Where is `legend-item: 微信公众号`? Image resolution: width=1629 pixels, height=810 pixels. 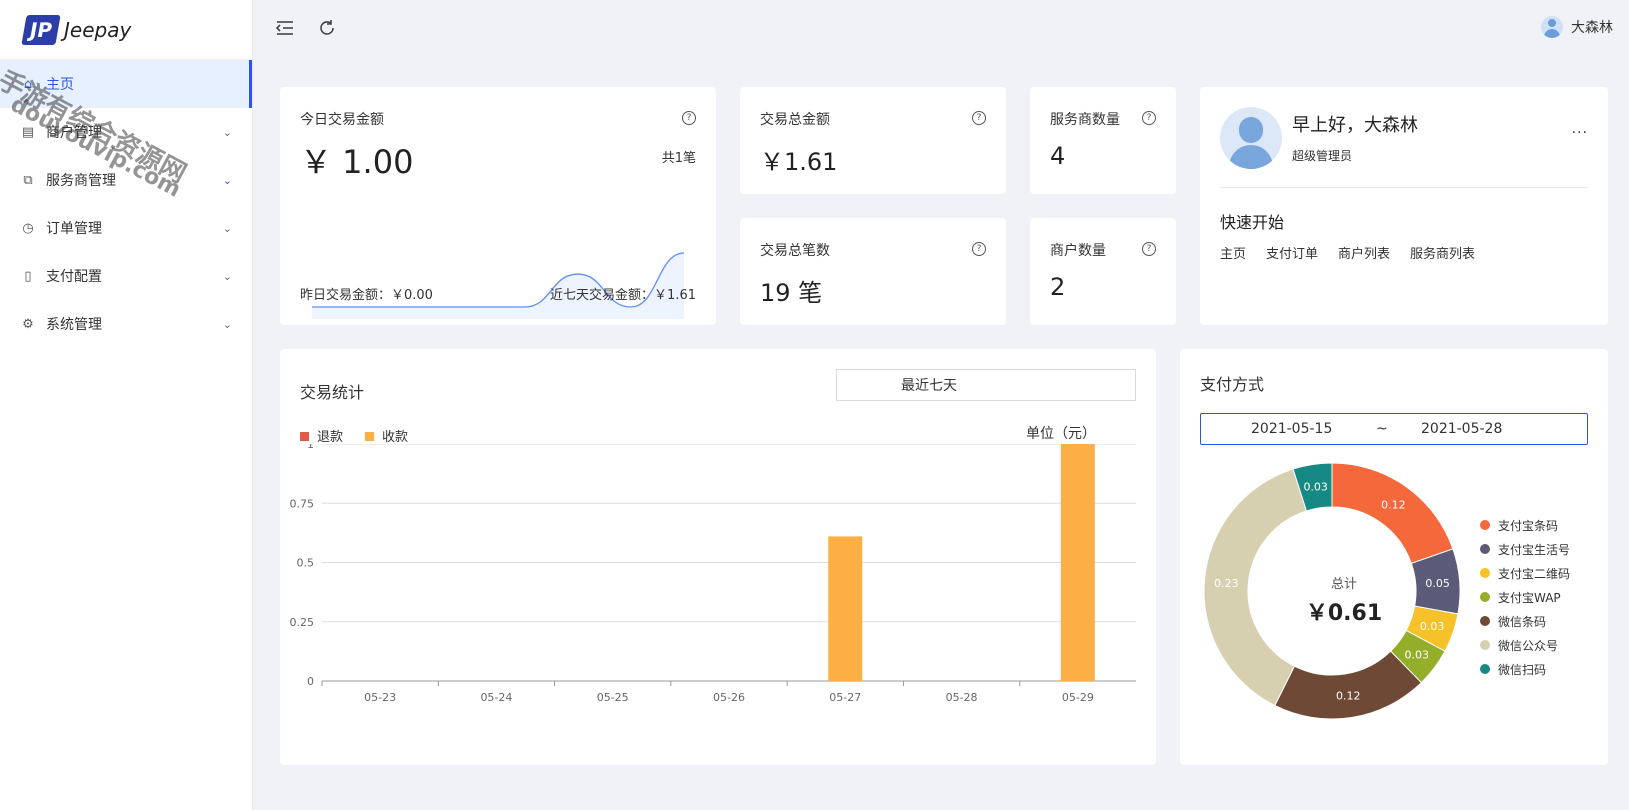
legend-item: 微信公众号 is located at coordinates (1525, 645).